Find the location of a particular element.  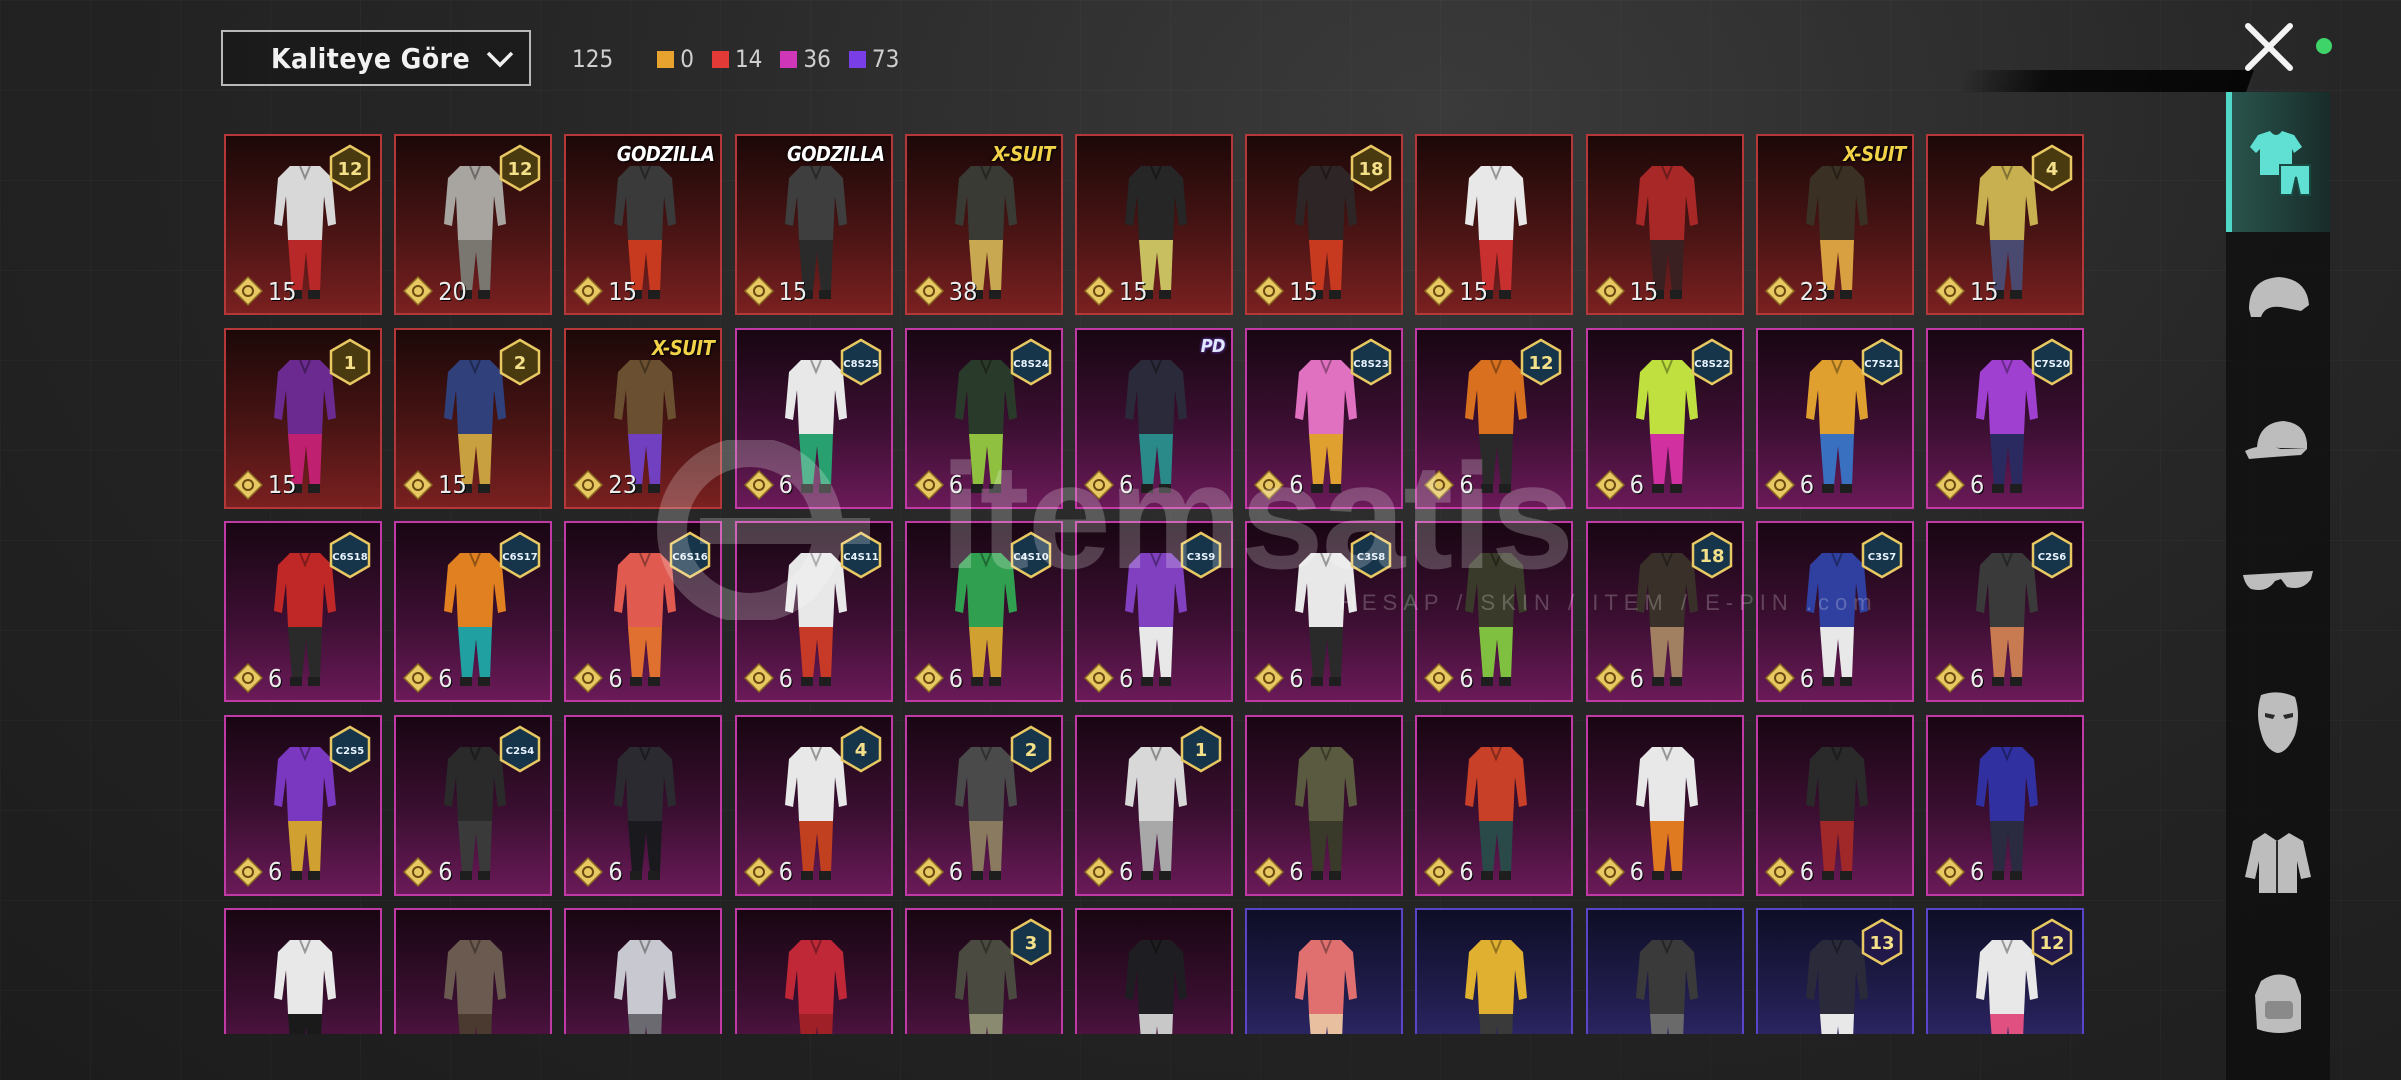

season-badge-label: C8S25 is located at coordinates (860, 364).